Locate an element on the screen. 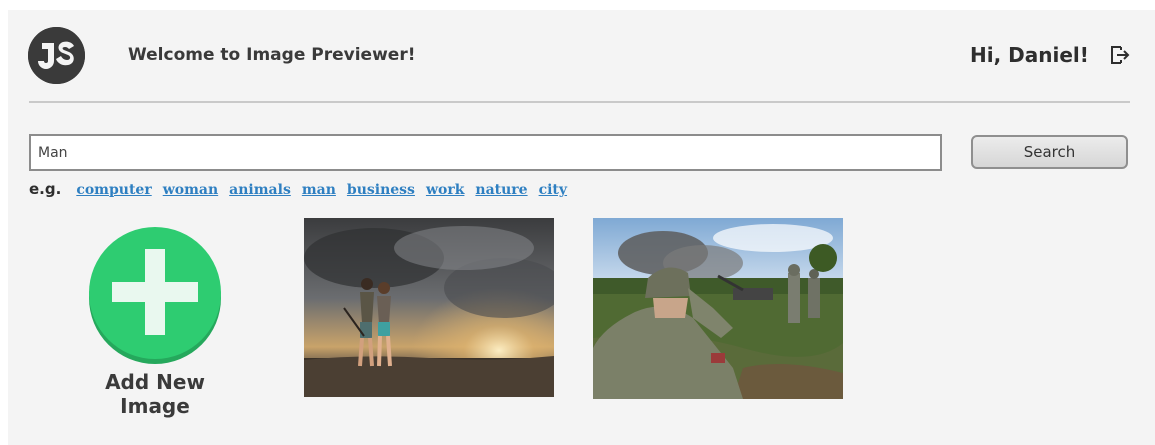 The height and width of the screenshot is (445, 1155). js-logo-icon is located at coordinates (56, 55).